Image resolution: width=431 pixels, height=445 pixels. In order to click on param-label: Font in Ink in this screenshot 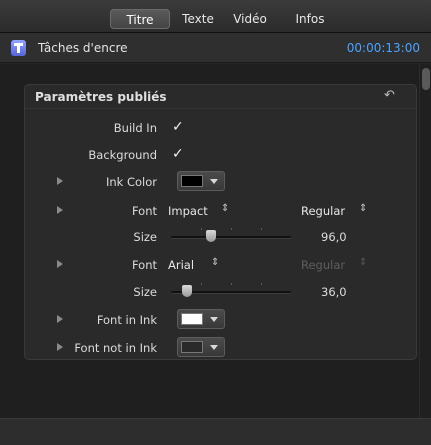, I will do `click(126, 320)`.